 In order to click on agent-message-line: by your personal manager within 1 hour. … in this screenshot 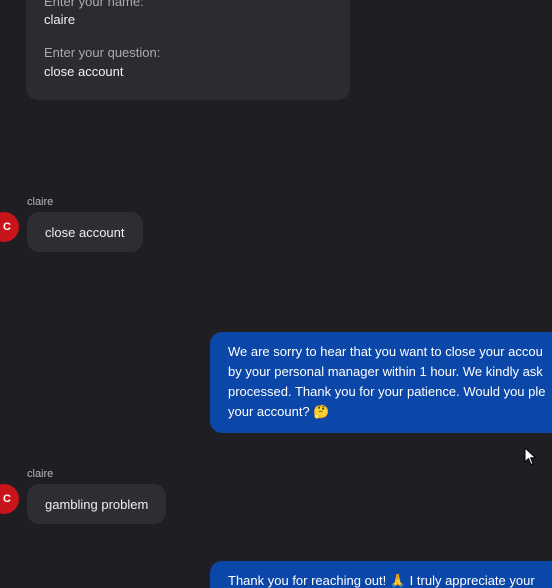, I will do `click(385, 371)`.